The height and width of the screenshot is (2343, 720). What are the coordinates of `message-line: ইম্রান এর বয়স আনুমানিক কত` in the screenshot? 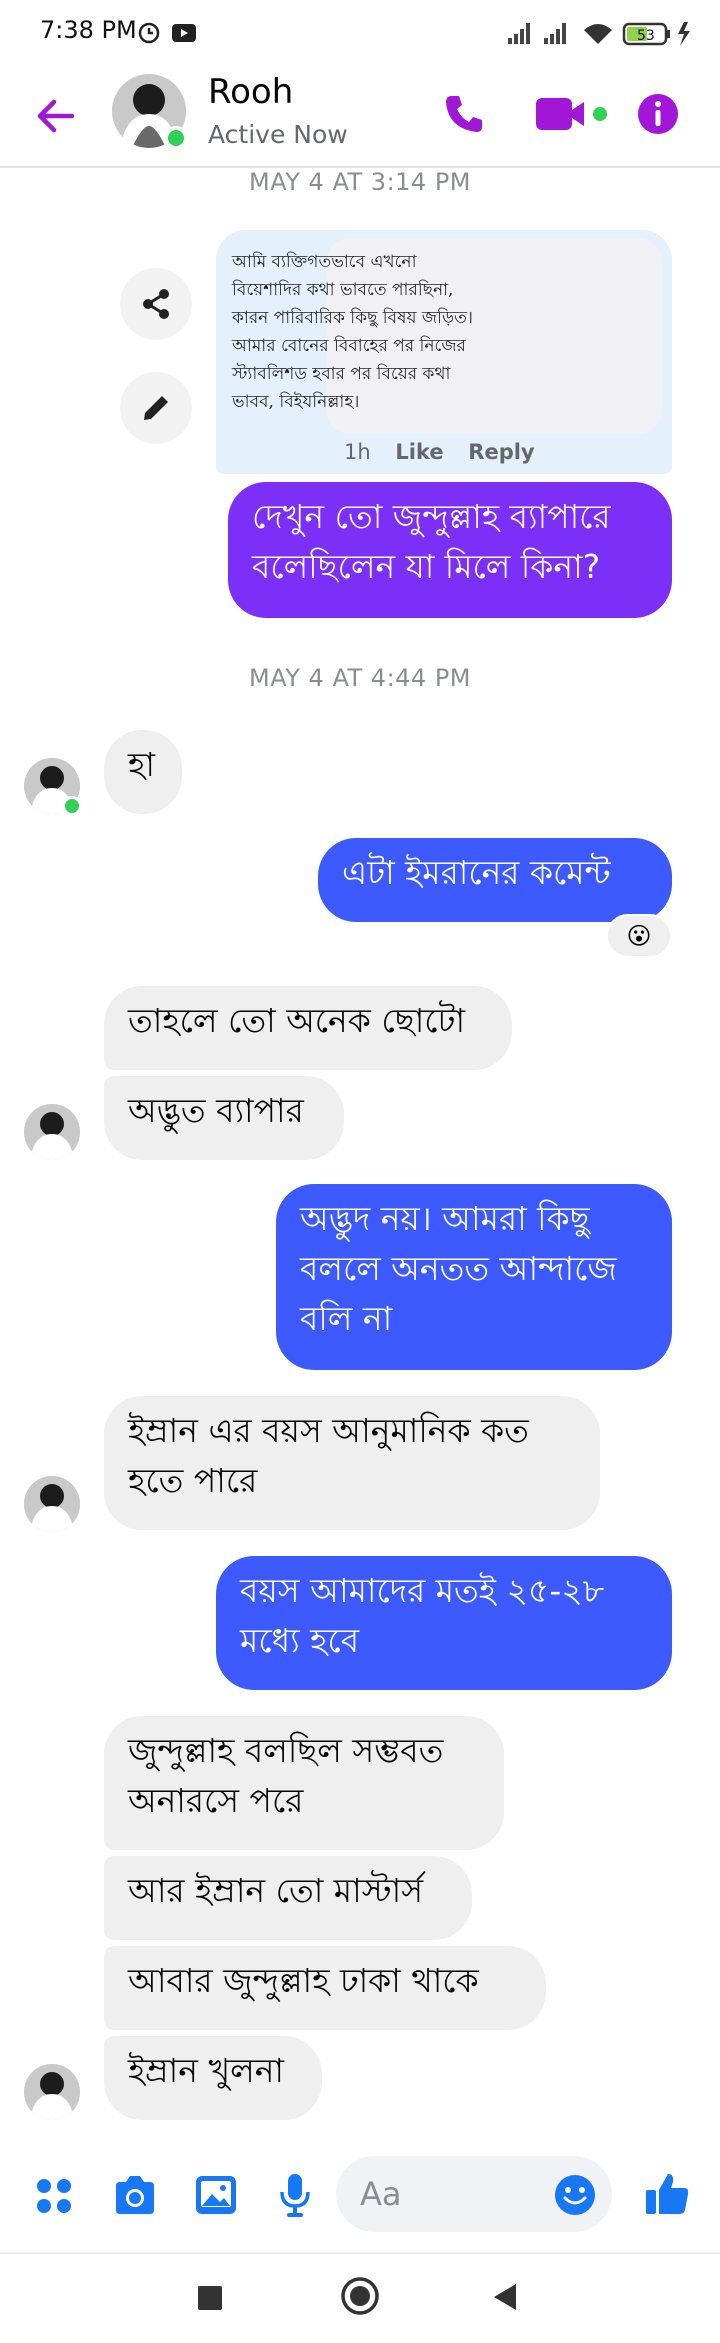 It's located at (328, 1430).